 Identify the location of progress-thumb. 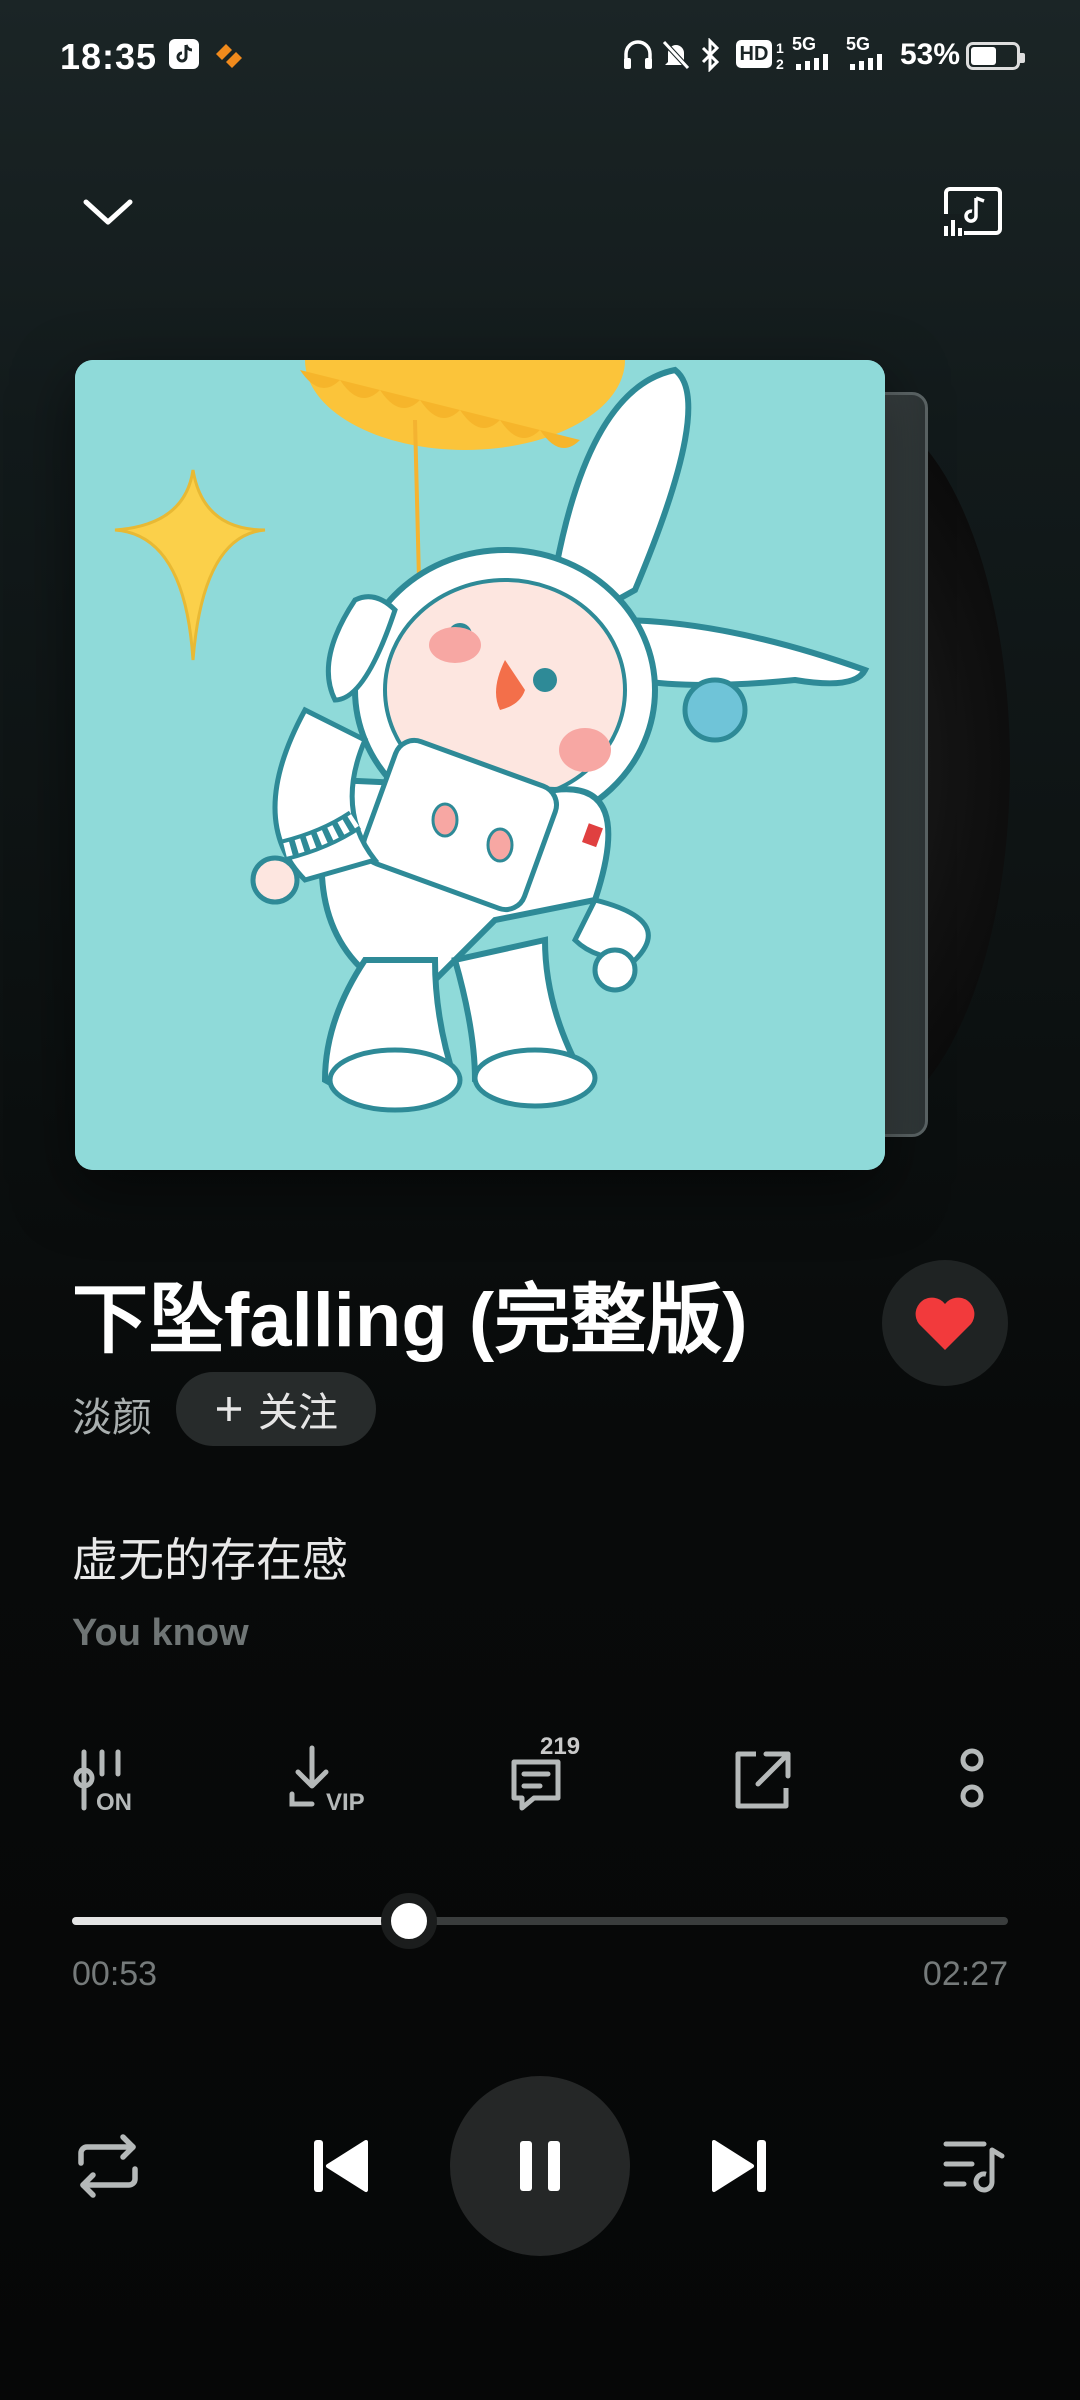
(408, 1921).